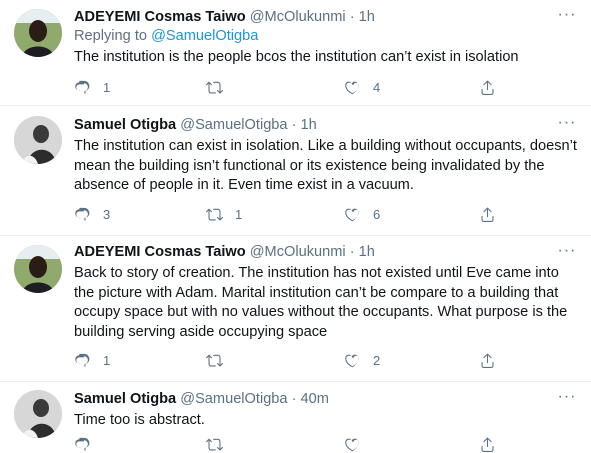 The height and width of the screenshot is (453, 591). What do you see at coordinates (92, 214) in the screenshot?
I see `reply-button: 3` at bounding box center [92, 214].